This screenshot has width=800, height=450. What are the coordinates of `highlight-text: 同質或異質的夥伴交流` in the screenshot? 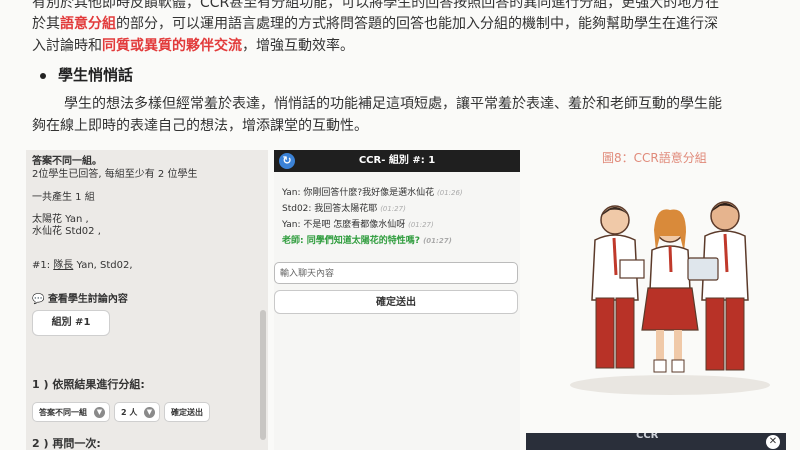 It's located at (172, 46).